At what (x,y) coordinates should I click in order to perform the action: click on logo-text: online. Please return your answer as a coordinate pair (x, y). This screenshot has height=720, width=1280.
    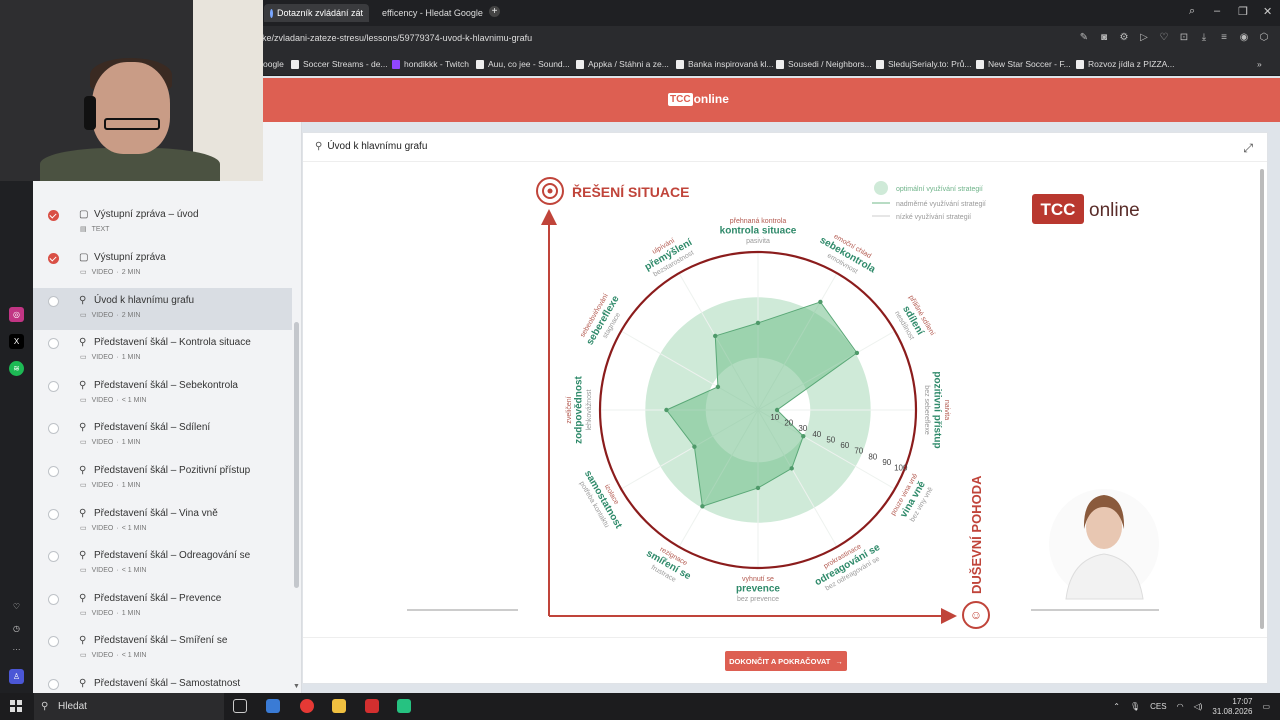
    Looking at the image, I should click on (1114, 210).